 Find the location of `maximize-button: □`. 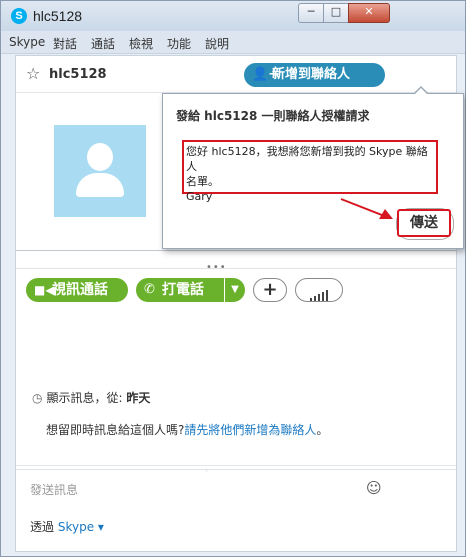

maximize-button: □ is located at coordinates (336, 13).